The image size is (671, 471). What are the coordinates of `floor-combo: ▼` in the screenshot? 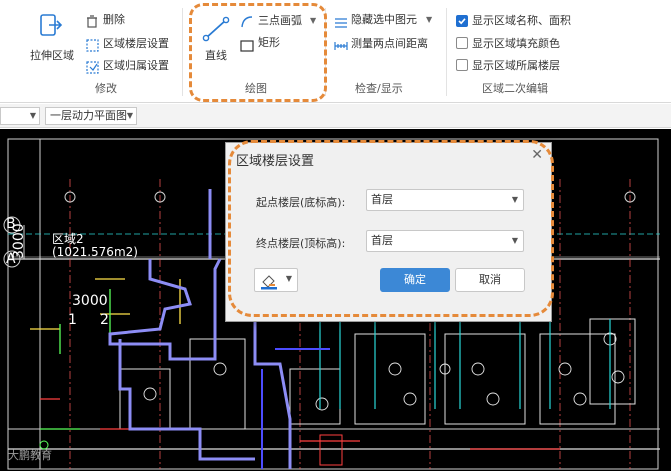 It's located at (20, 116).